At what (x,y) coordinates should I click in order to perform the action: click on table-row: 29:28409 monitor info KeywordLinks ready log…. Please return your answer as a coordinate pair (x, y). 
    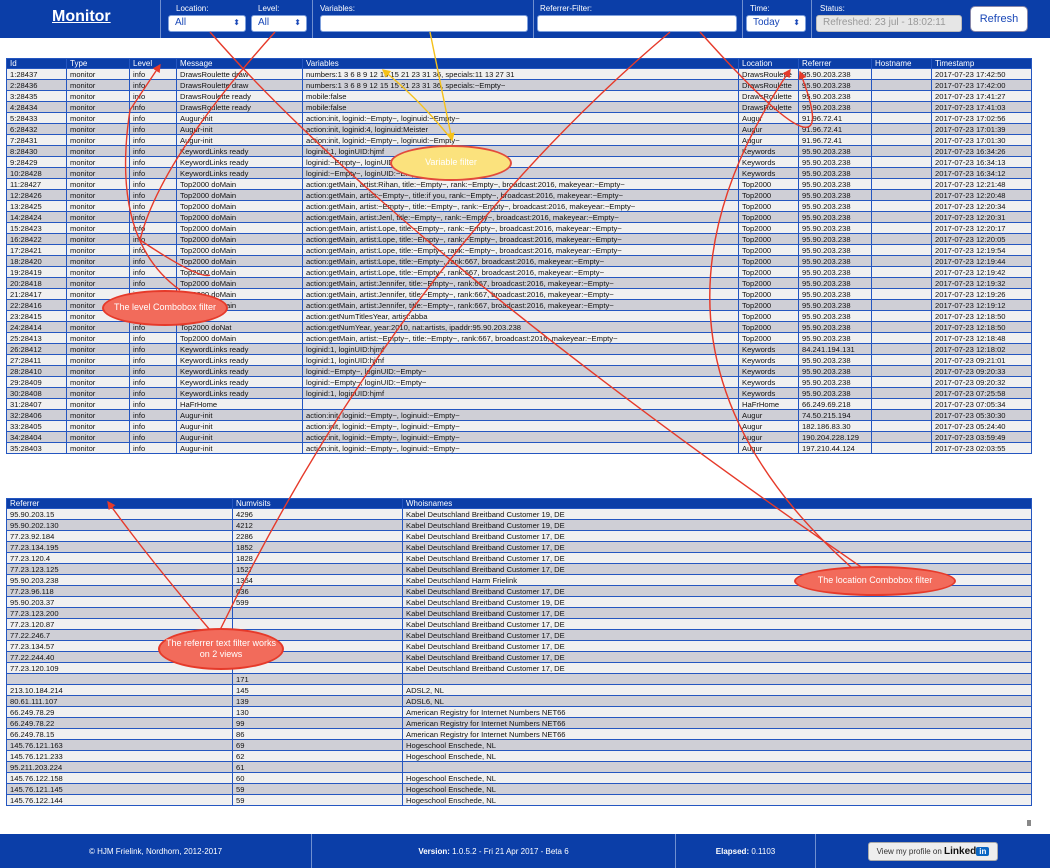
    Looking at the image, I should click on (519, 382).